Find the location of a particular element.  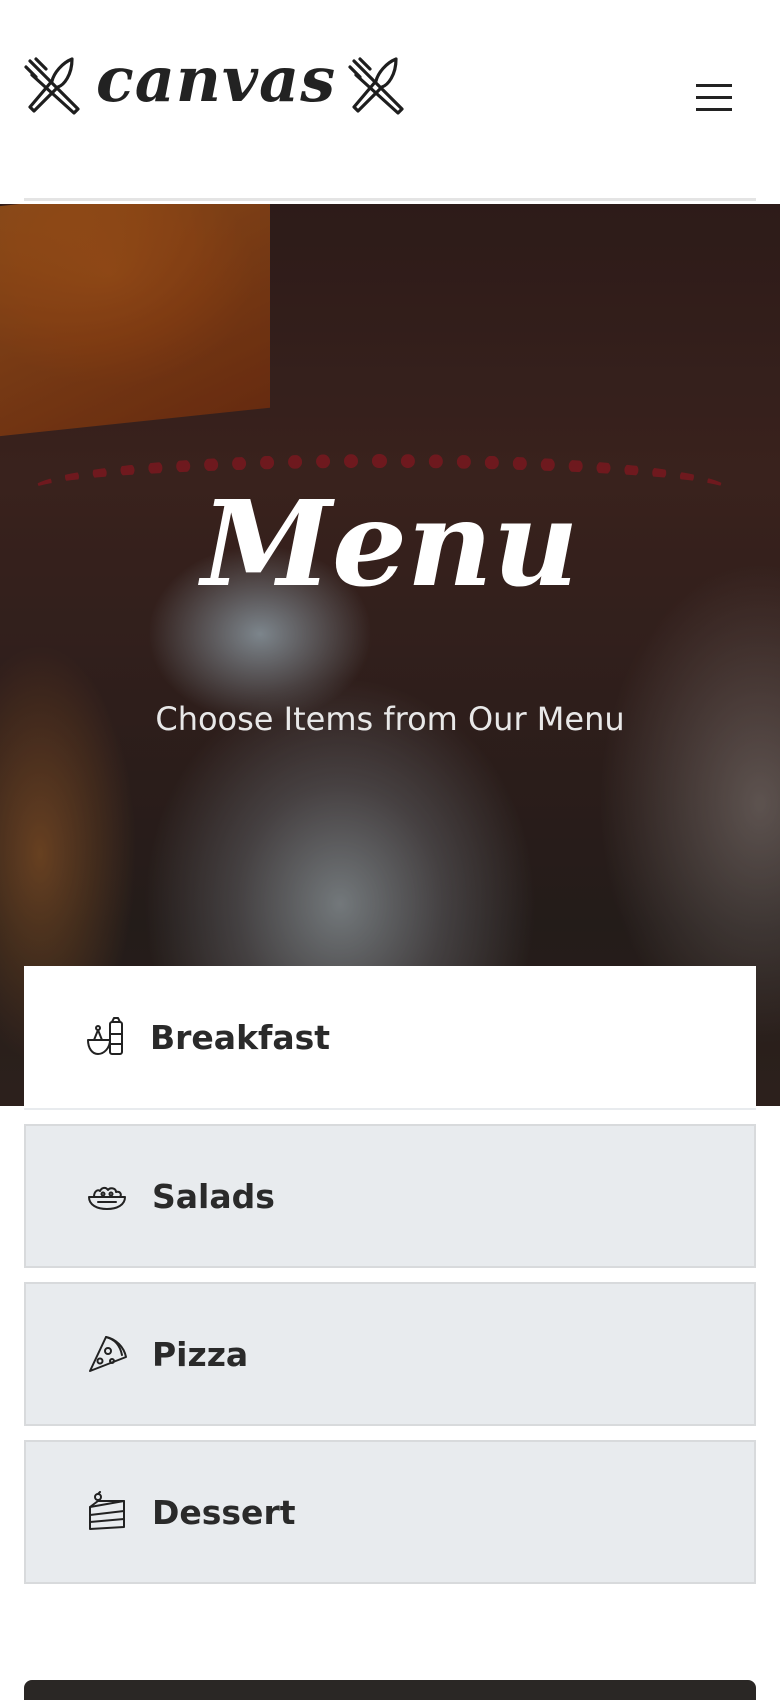

category-dessert: Dessert is located at coordinates (390, 1512).